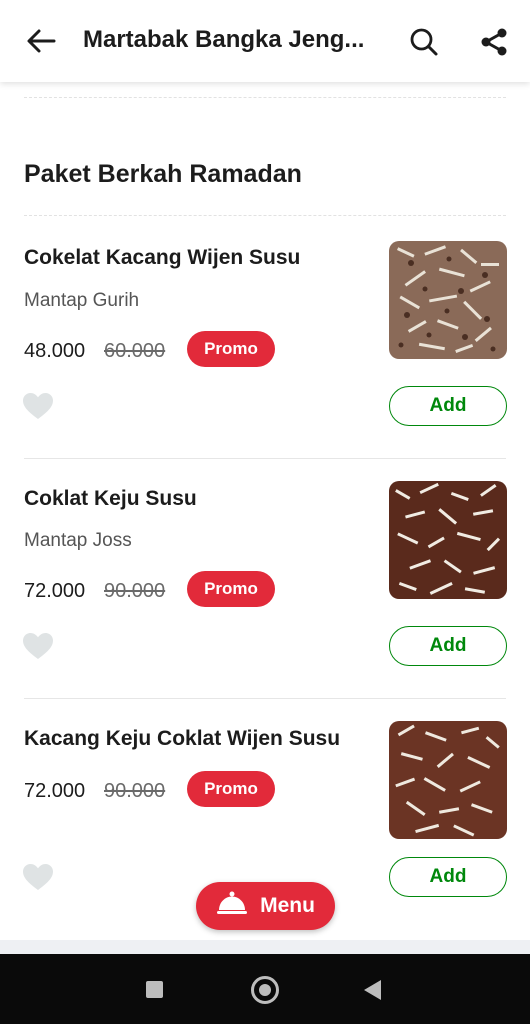  I want to click on bottom-strip, so click(265, 947).